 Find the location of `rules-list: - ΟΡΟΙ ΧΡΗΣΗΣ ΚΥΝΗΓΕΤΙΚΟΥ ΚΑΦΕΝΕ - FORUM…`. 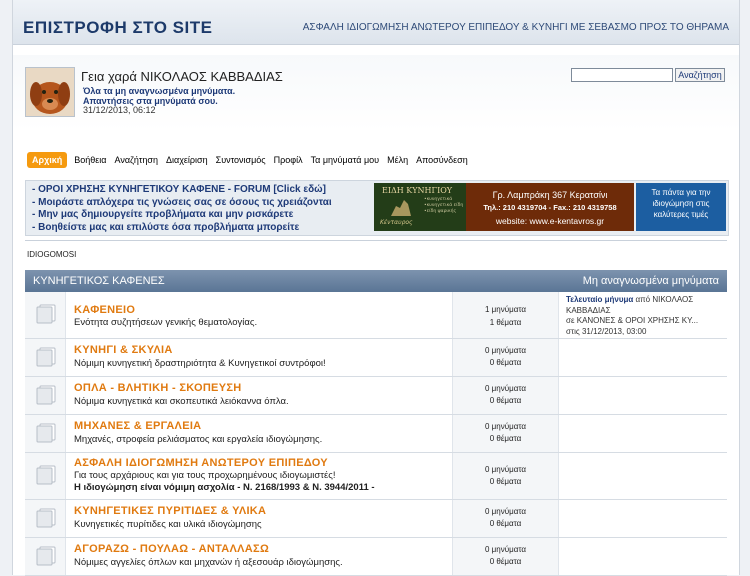

rules-list: - ΟΡΟΙ ΧΡΗΣΗΣ ΚΥΝΗΓΕΤΙΚΟΥ ΚΑΦΕΝΕ - FORUM… is located at coordinates (182, 209).